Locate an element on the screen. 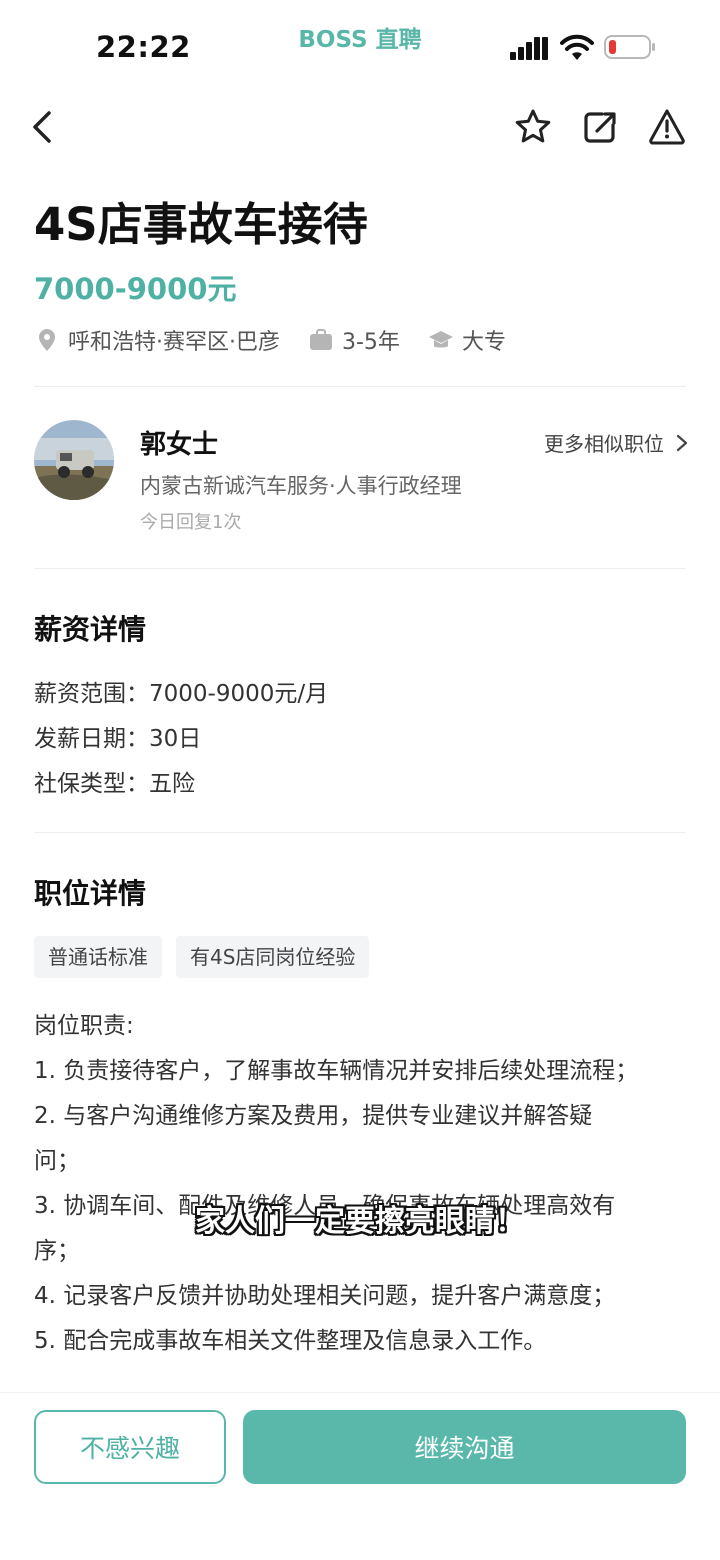  job-experience: 3-5年 is located at coordinates (354, 340).